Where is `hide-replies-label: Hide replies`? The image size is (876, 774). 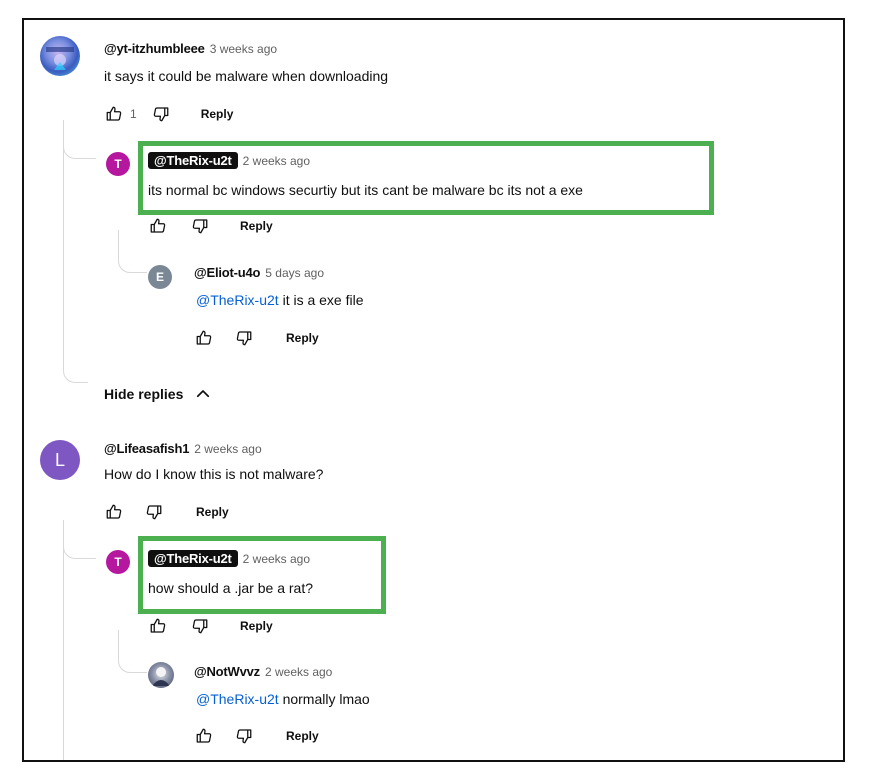
hide-replies-label: Hide replies is located at coordinates (144, 394).